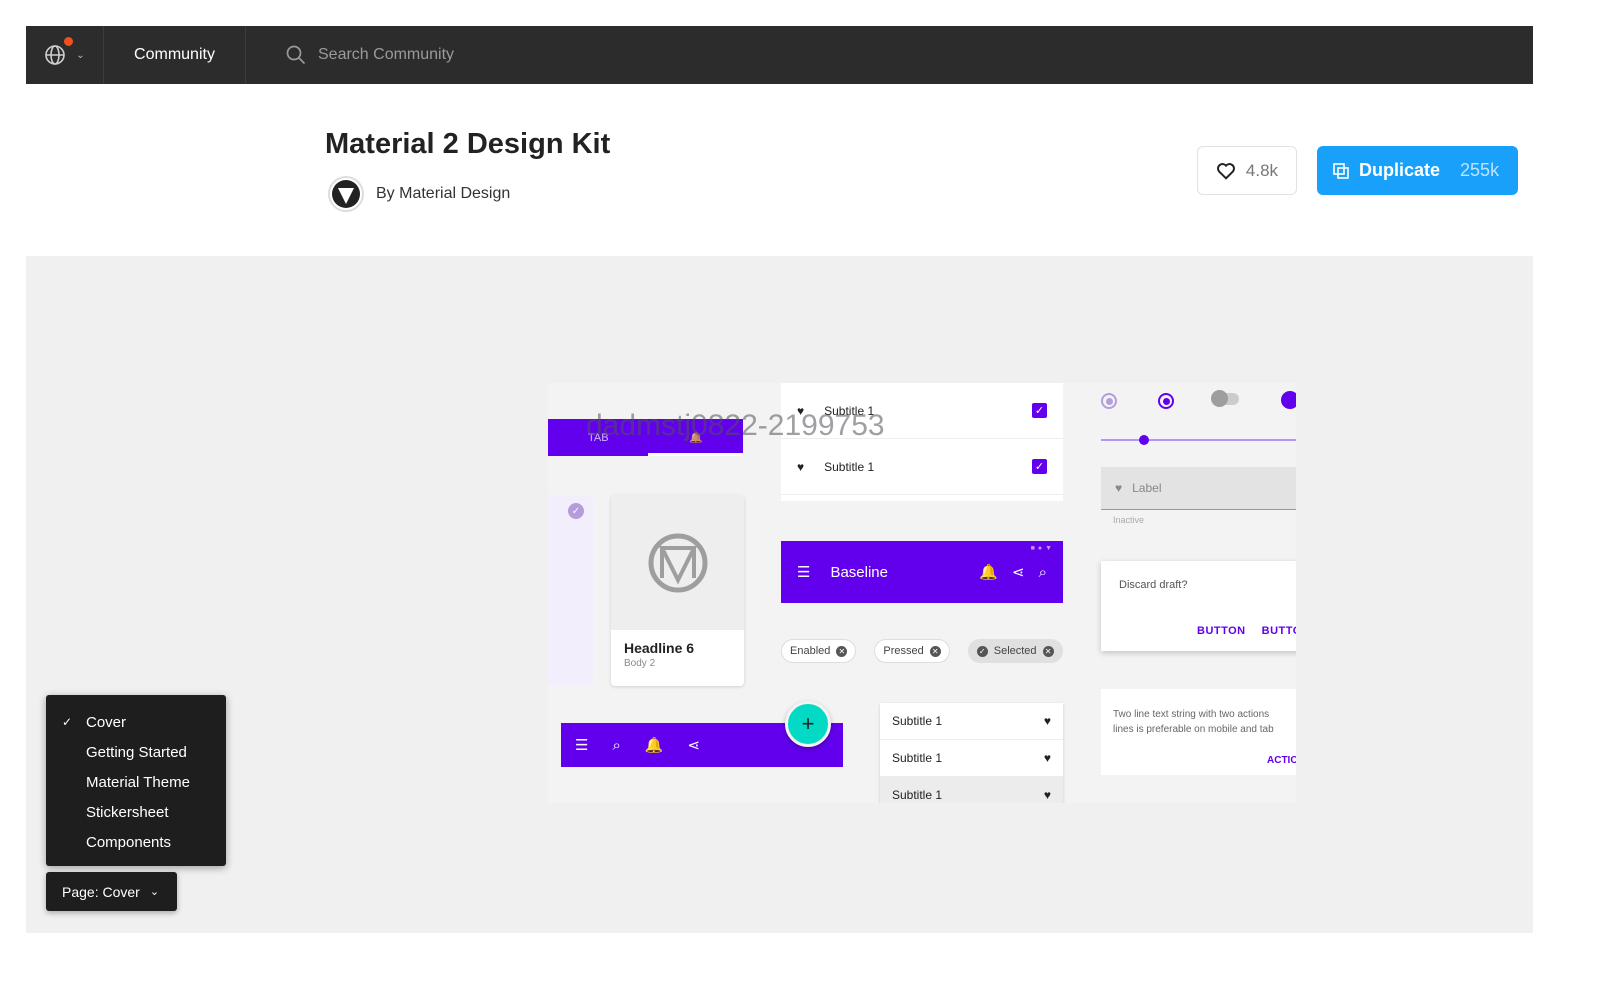 The width and height of the screenshot is (1602, 988). I want to click on page-item-stickersheet: Stickersheet, so click(136, 812).